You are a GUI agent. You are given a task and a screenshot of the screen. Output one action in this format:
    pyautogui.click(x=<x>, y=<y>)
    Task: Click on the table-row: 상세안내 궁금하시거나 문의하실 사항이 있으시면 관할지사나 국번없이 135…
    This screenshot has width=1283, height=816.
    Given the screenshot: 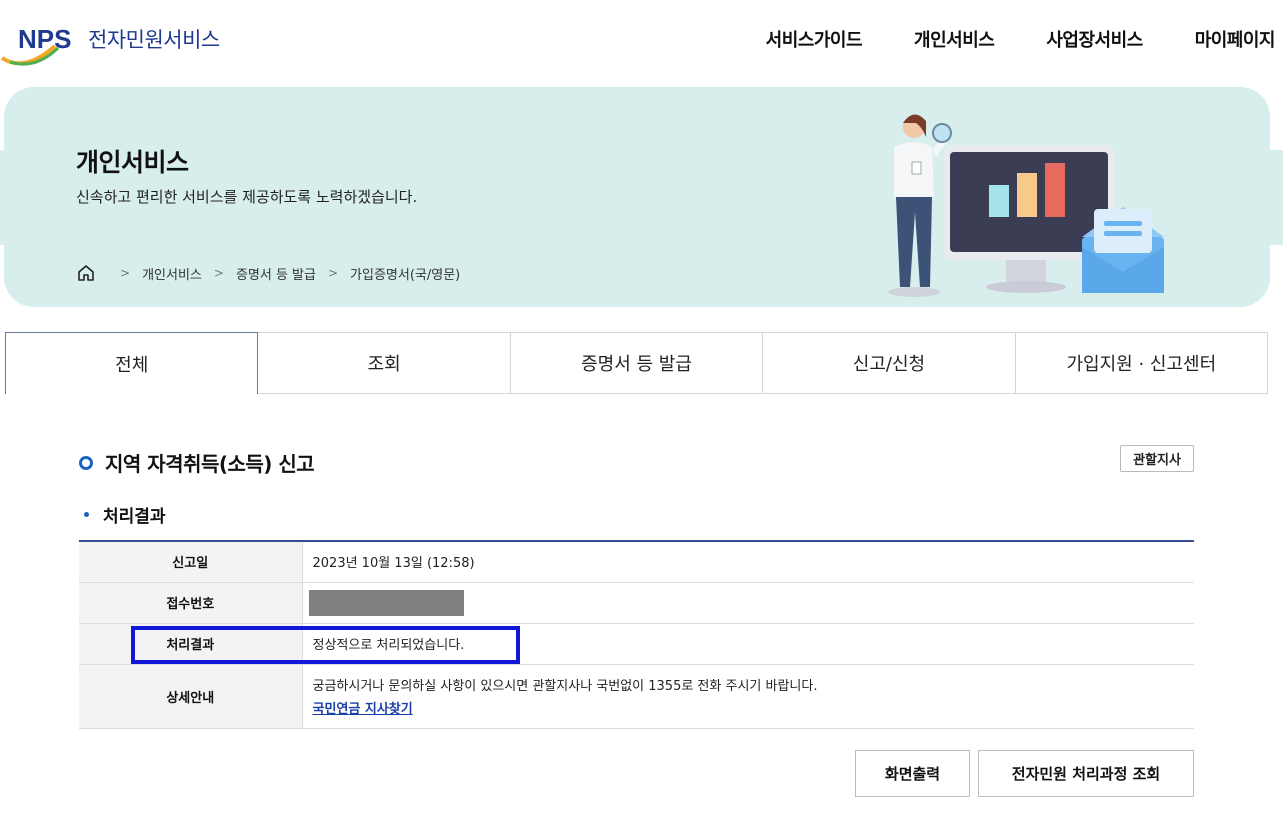 What is the action you would take?
    pyautogui.click(x=636, y=696)
    